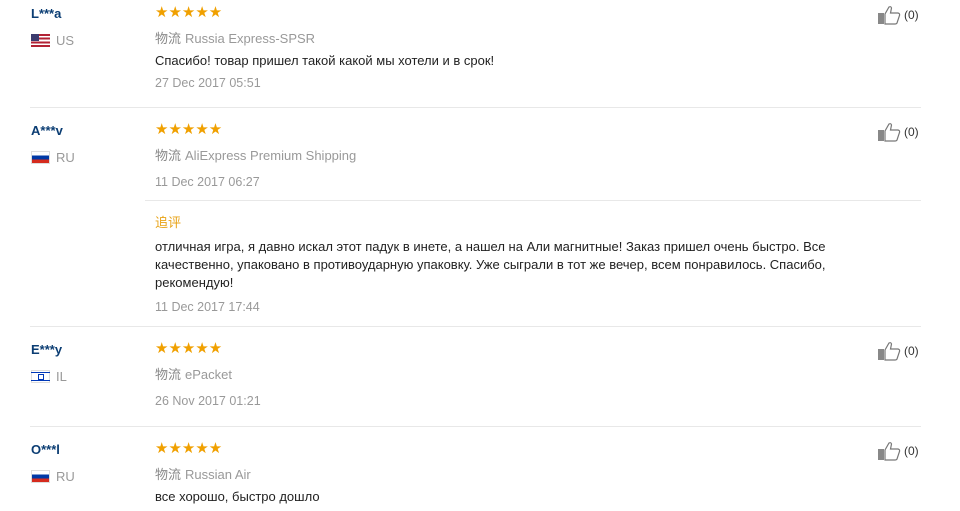 The height and width of the screenshot is (511, 960). I want to click on reviewer-country: US, so click(52, 40).